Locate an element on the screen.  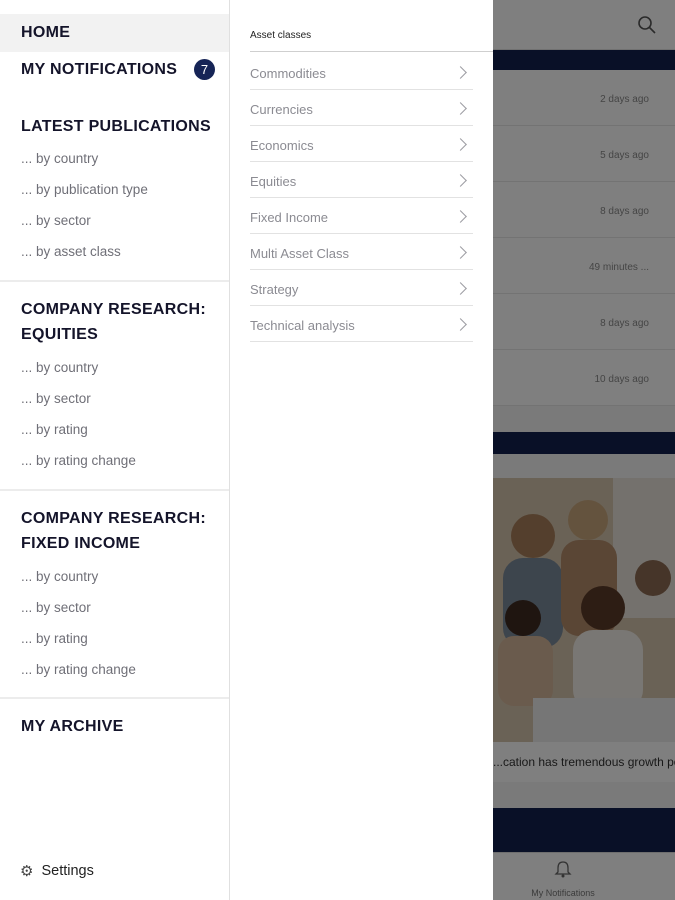
nav-my-notifications: MY NOTIFICATIONS is located at coordinates (99, 70).